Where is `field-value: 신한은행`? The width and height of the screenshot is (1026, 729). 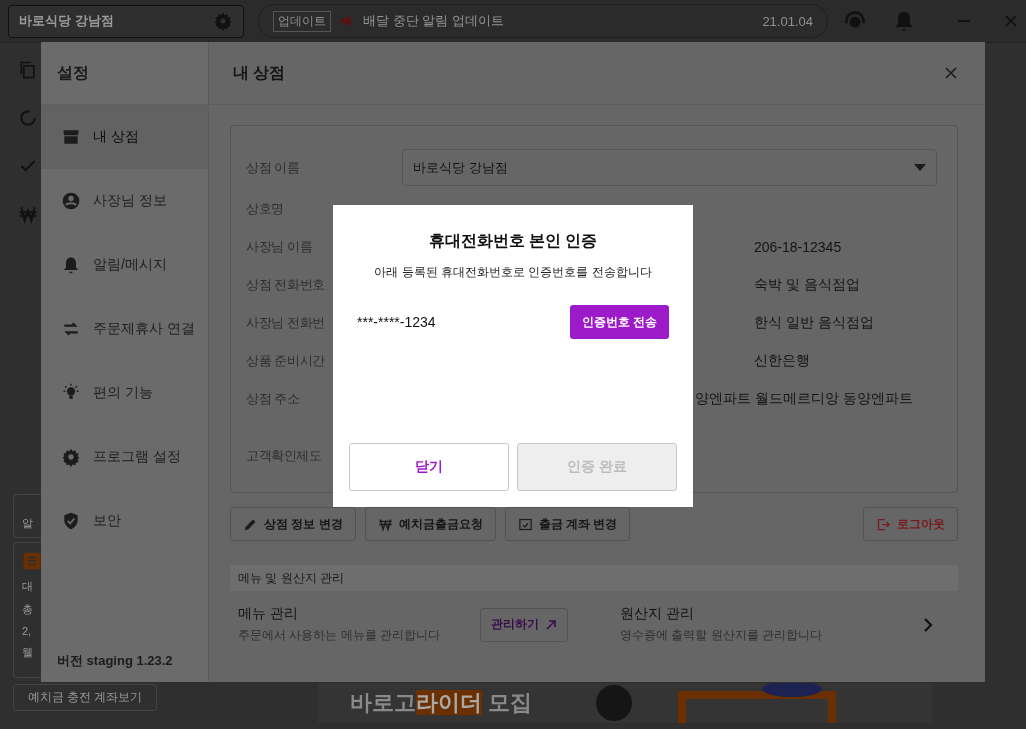 field-value: 신한은행 is located at coordinates (782, 361).